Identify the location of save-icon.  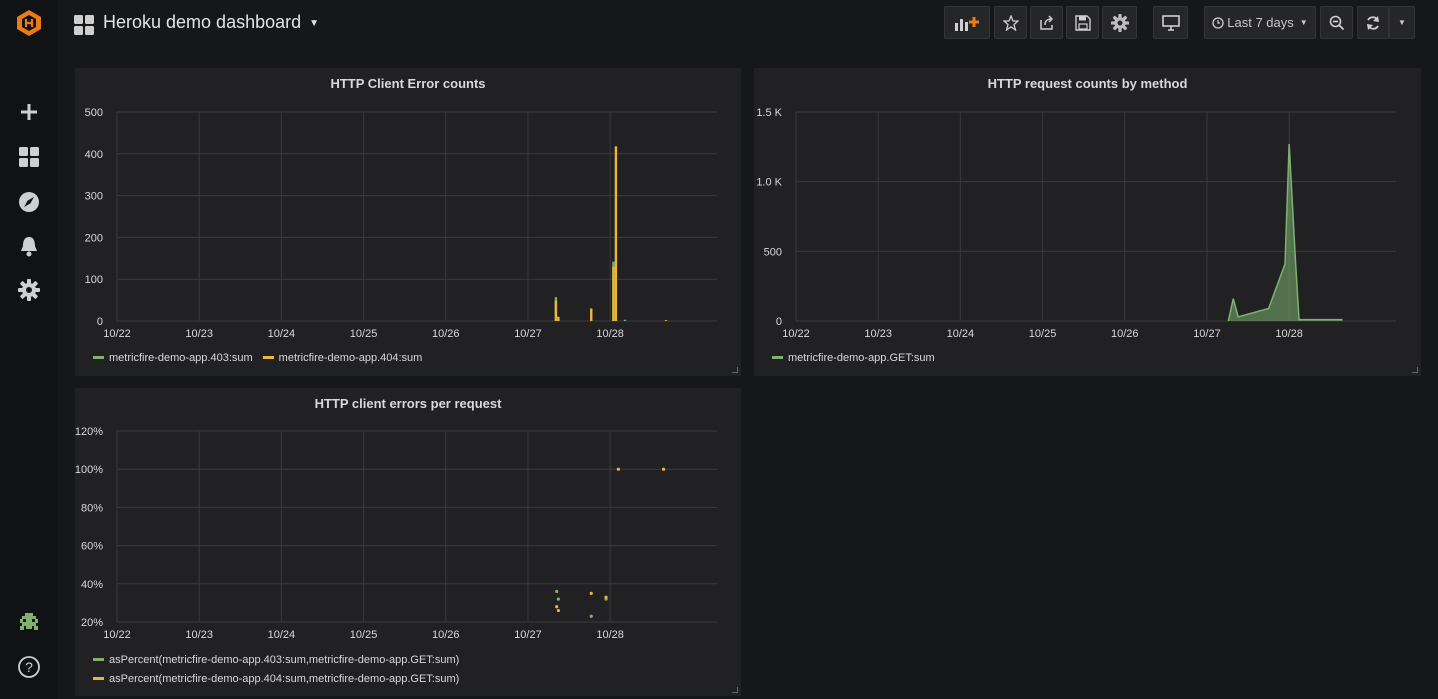
(1082, 22).